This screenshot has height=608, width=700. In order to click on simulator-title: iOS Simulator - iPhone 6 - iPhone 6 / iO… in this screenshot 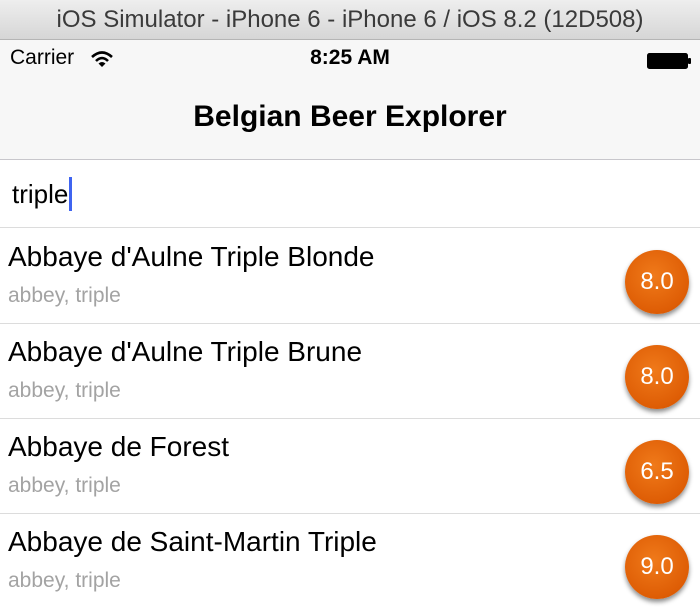, I will do `click(350, 19)`.